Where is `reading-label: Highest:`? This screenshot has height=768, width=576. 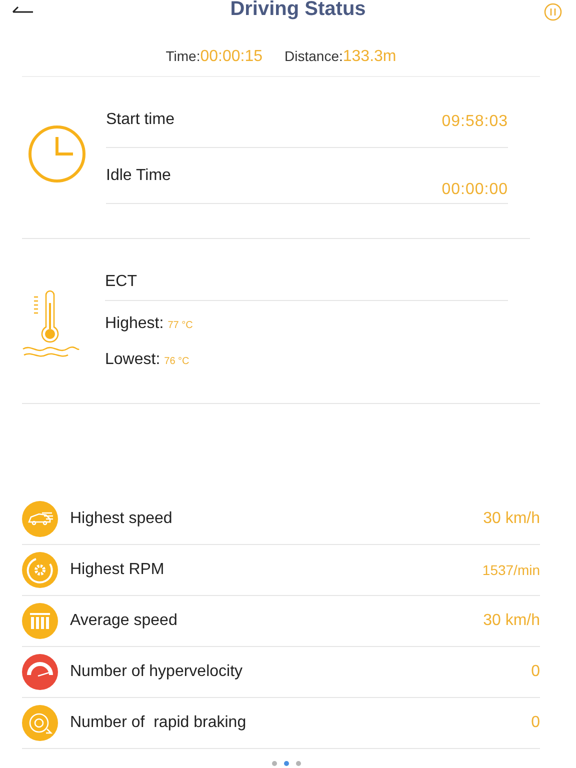
reading-label: Highest: is located at coordinates (134, 324).